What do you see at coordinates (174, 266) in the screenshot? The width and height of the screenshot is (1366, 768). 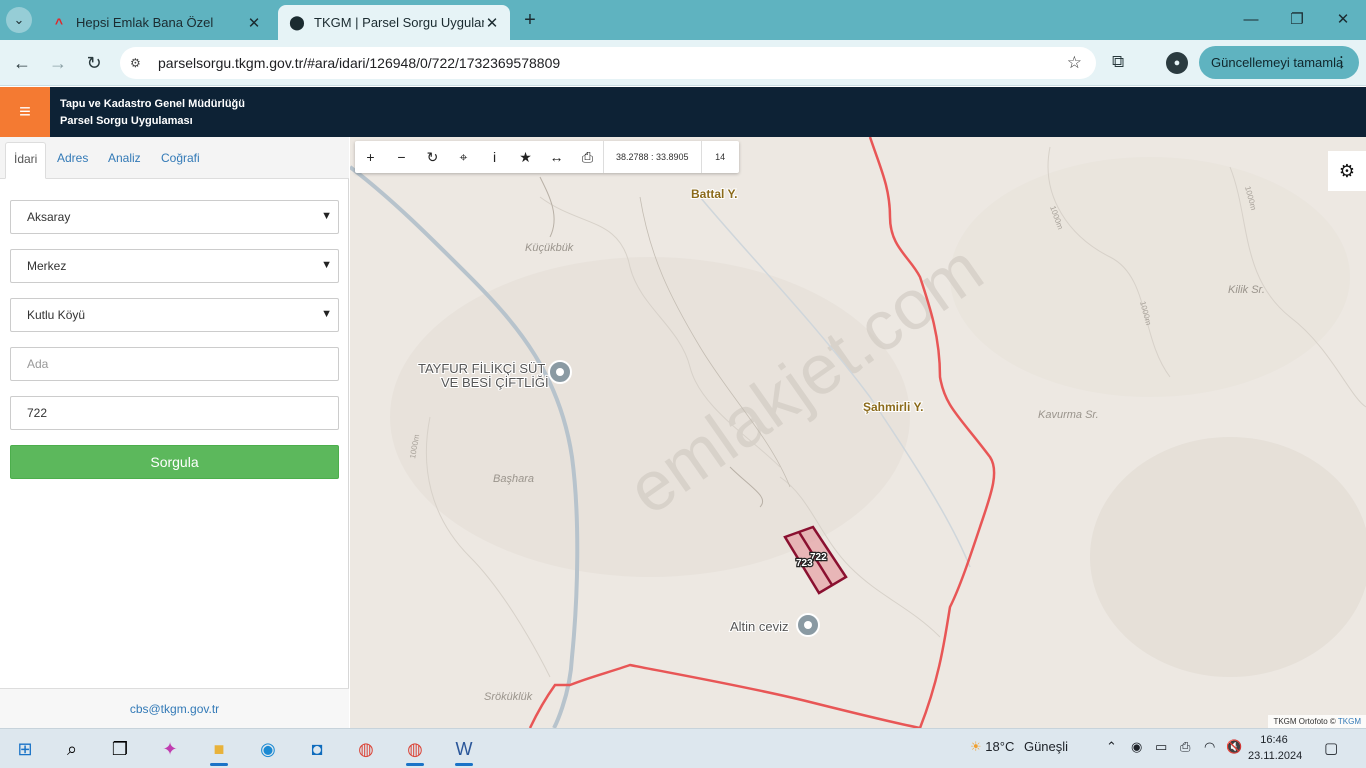 I see `ilce-select: Merkez ▼` at bounding box center [174, 266].